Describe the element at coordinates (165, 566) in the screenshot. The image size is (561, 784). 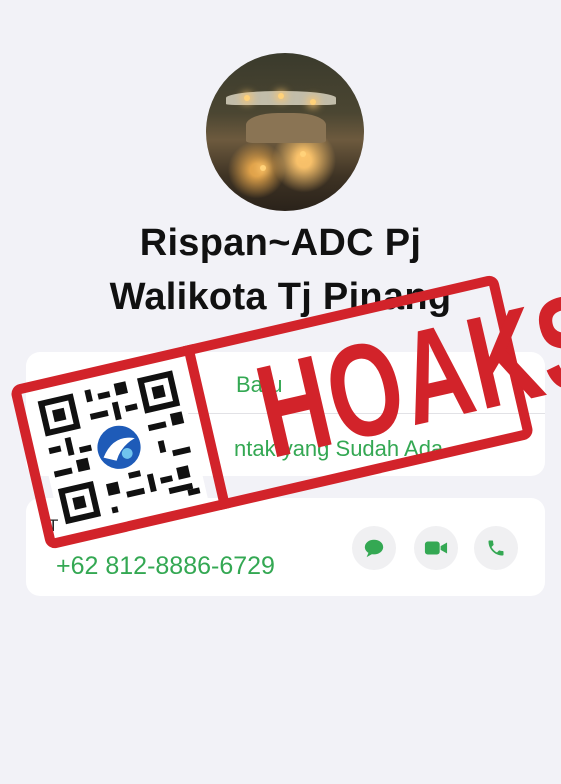
I see `phone-number: +62 812-8886-6729` at that location.